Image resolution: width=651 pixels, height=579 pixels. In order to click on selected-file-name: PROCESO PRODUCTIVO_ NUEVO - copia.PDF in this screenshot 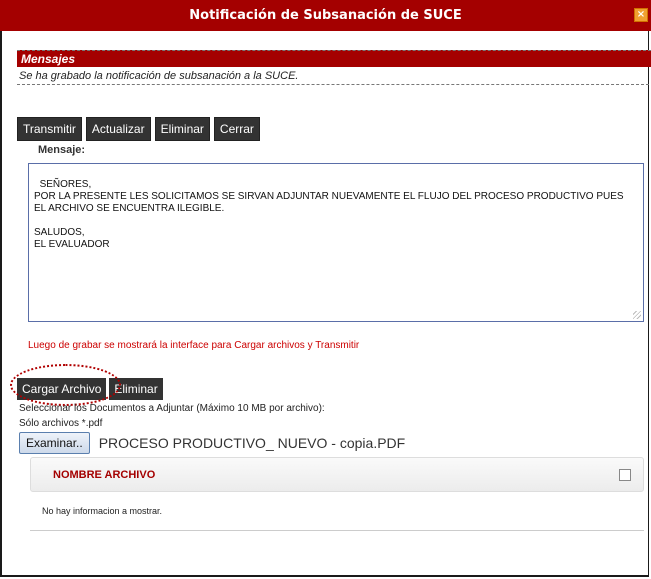, I will do `click(252, 443)`.